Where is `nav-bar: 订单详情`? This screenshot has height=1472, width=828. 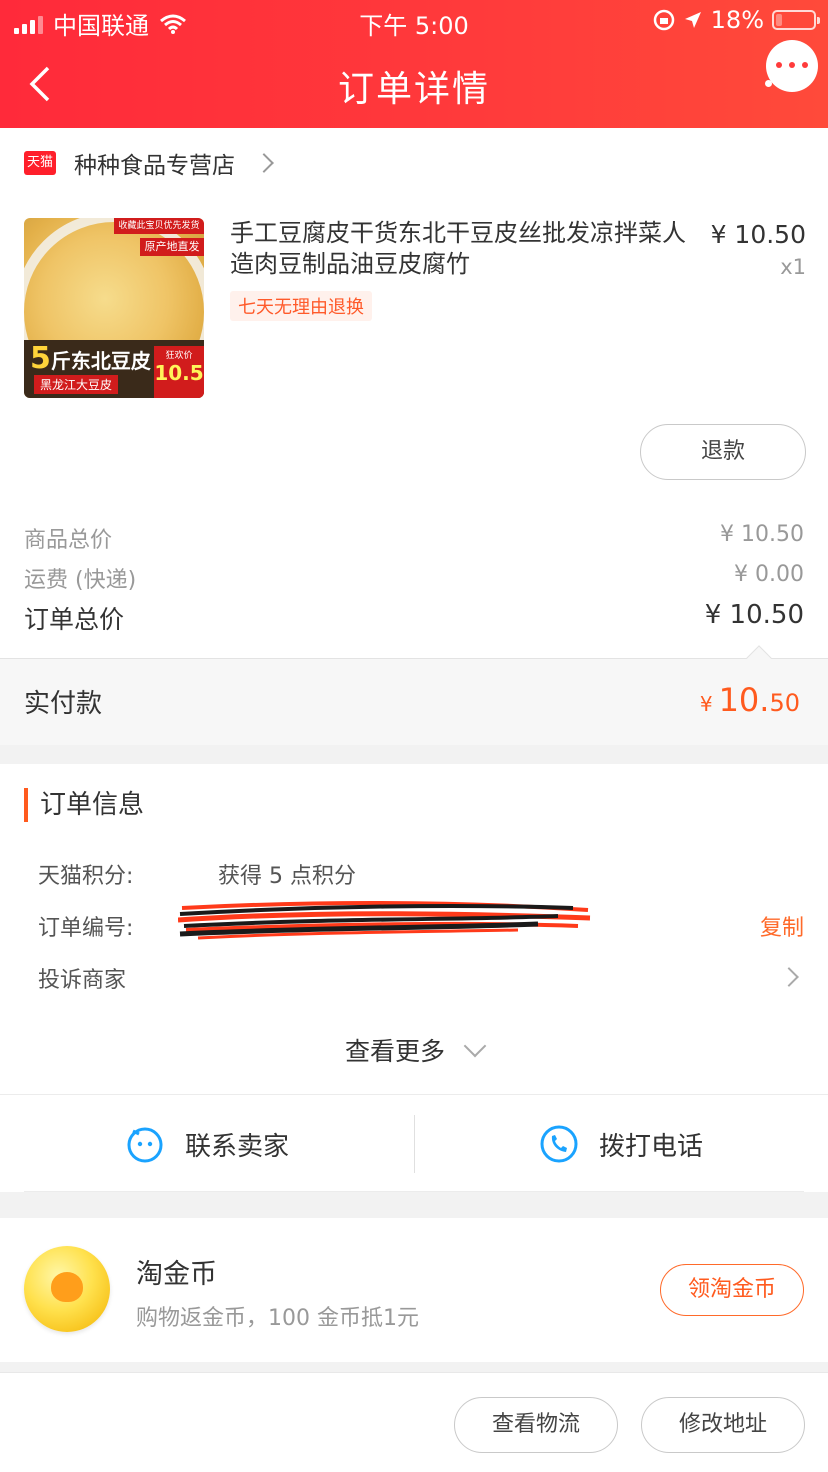
nav-bar: 订单详情 is located at coordinates (414, 84).